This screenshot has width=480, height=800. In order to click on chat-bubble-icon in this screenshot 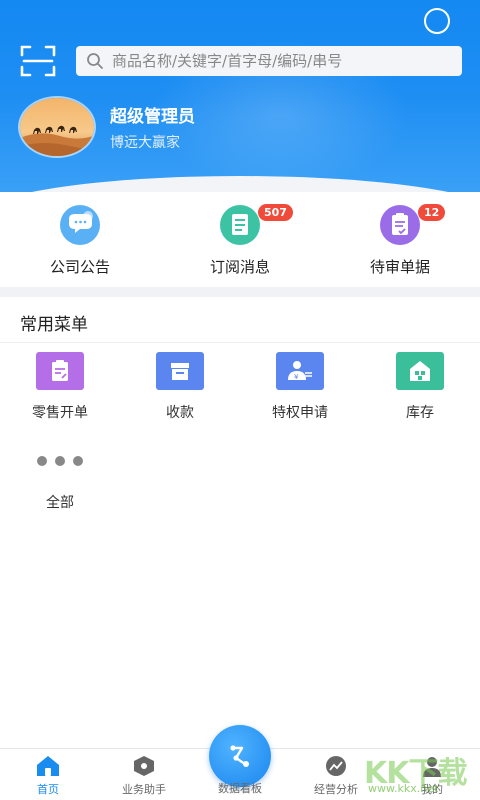, I will do `click(80, 225)`.